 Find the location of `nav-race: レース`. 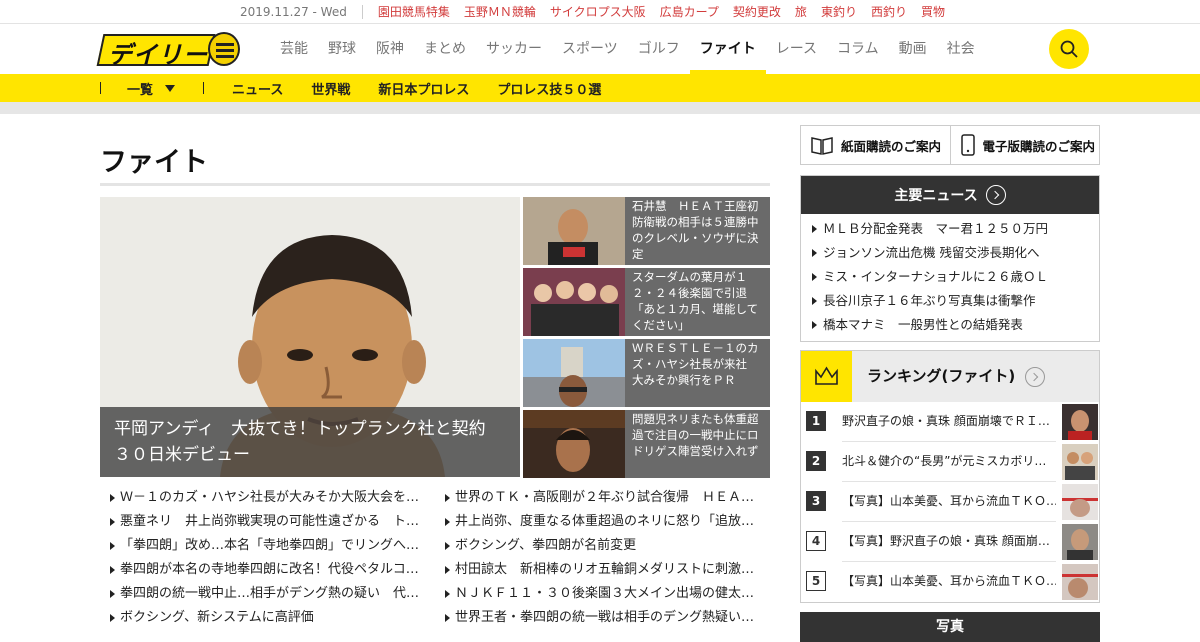

nav-race: レース is located at coordinates (796, 49).